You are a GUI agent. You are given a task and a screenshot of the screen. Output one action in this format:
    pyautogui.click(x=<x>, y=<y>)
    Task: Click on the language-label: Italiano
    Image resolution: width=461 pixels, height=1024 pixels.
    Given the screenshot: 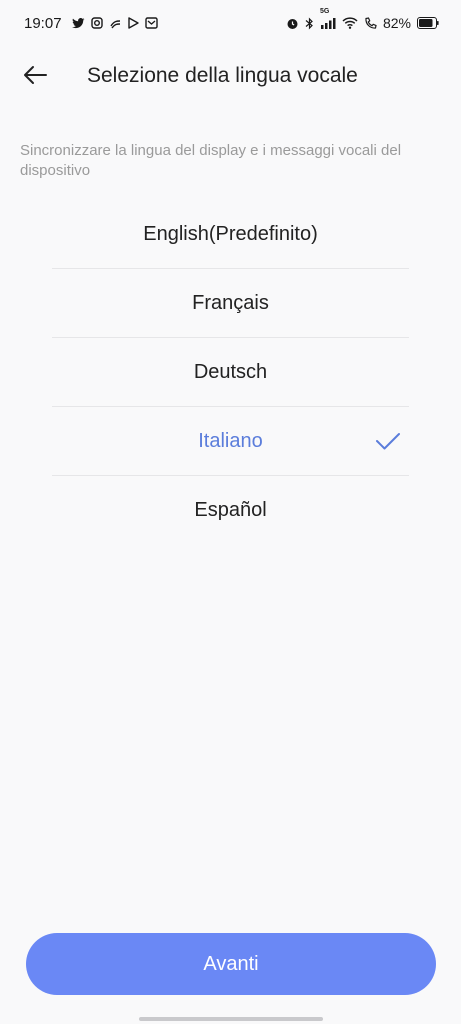 What is the action you would take?
    pyautogui.click(x=230, y=440)
    